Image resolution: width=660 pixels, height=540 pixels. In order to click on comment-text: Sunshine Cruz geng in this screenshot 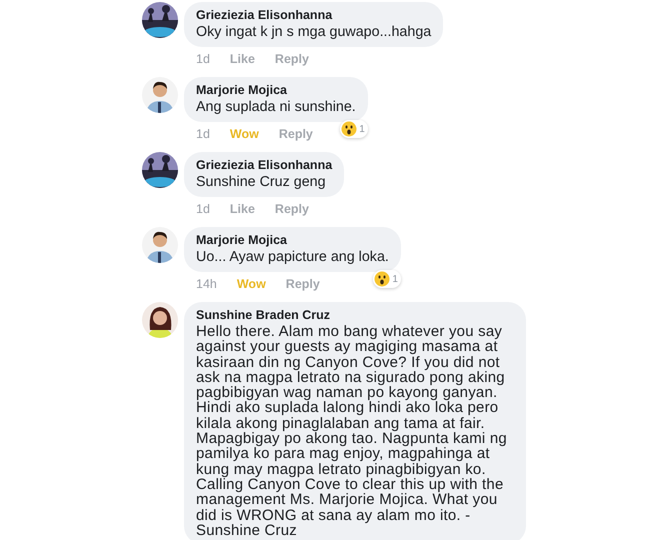, I will do `click(261, 182)`.